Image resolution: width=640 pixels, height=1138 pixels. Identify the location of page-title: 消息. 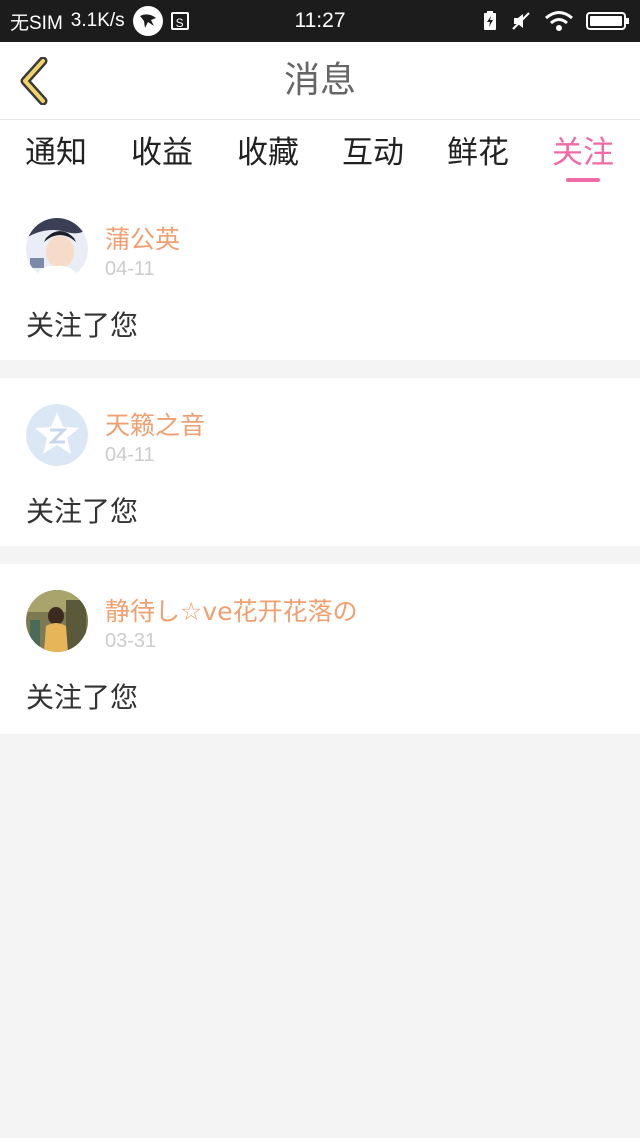
(319, 80).